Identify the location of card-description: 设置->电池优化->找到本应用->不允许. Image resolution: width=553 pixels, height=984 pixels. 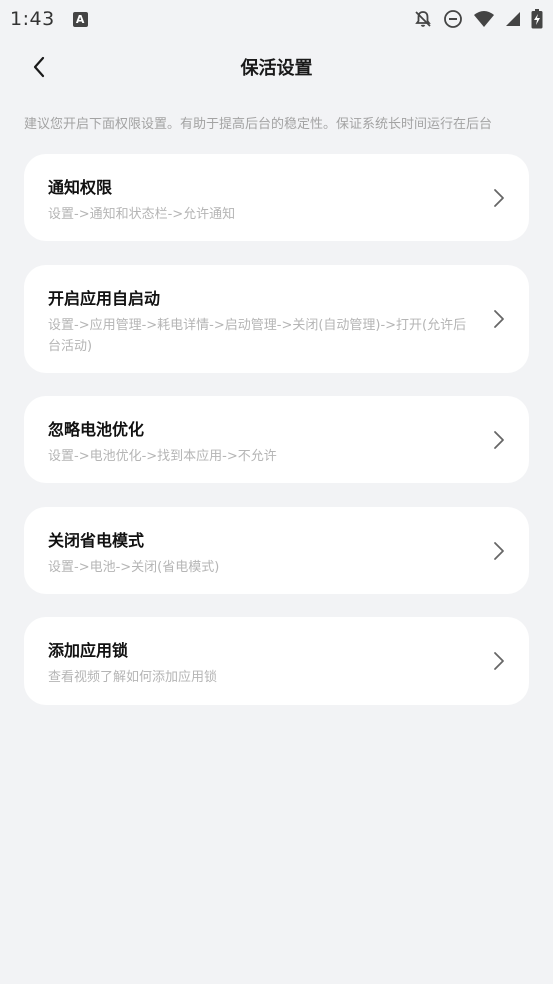
(162, 456).